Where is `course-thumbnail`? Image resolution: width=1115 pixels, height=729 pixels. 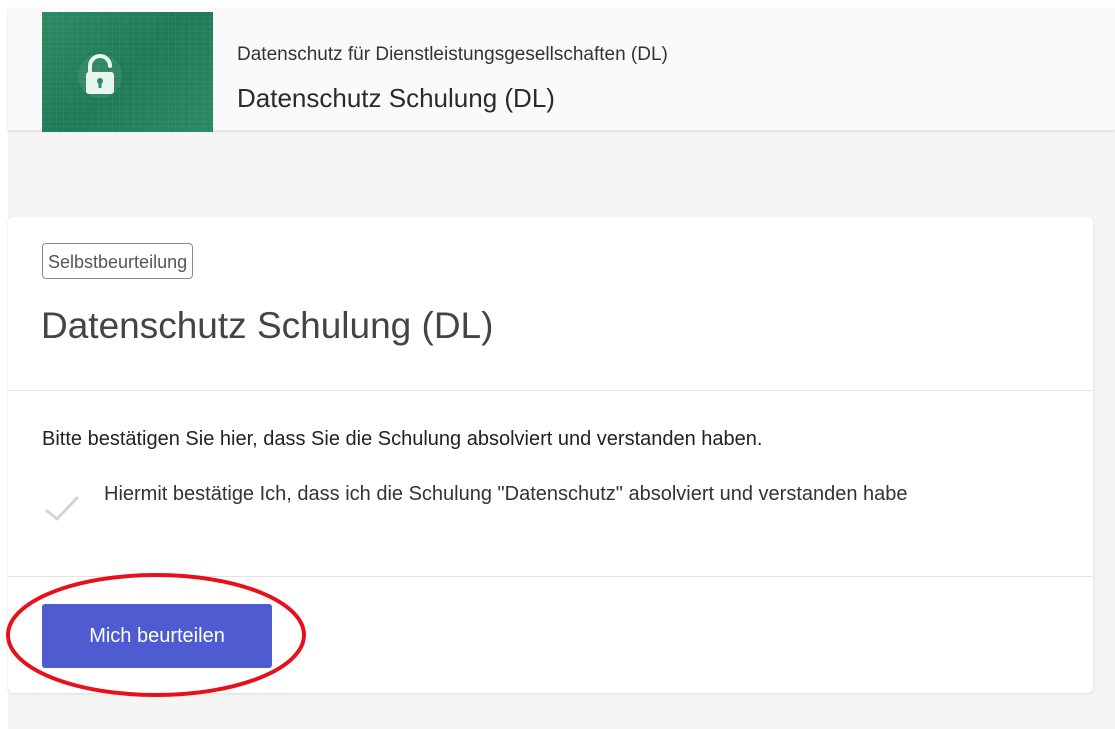 course-thumbnail is located at coordinates (127, 72).